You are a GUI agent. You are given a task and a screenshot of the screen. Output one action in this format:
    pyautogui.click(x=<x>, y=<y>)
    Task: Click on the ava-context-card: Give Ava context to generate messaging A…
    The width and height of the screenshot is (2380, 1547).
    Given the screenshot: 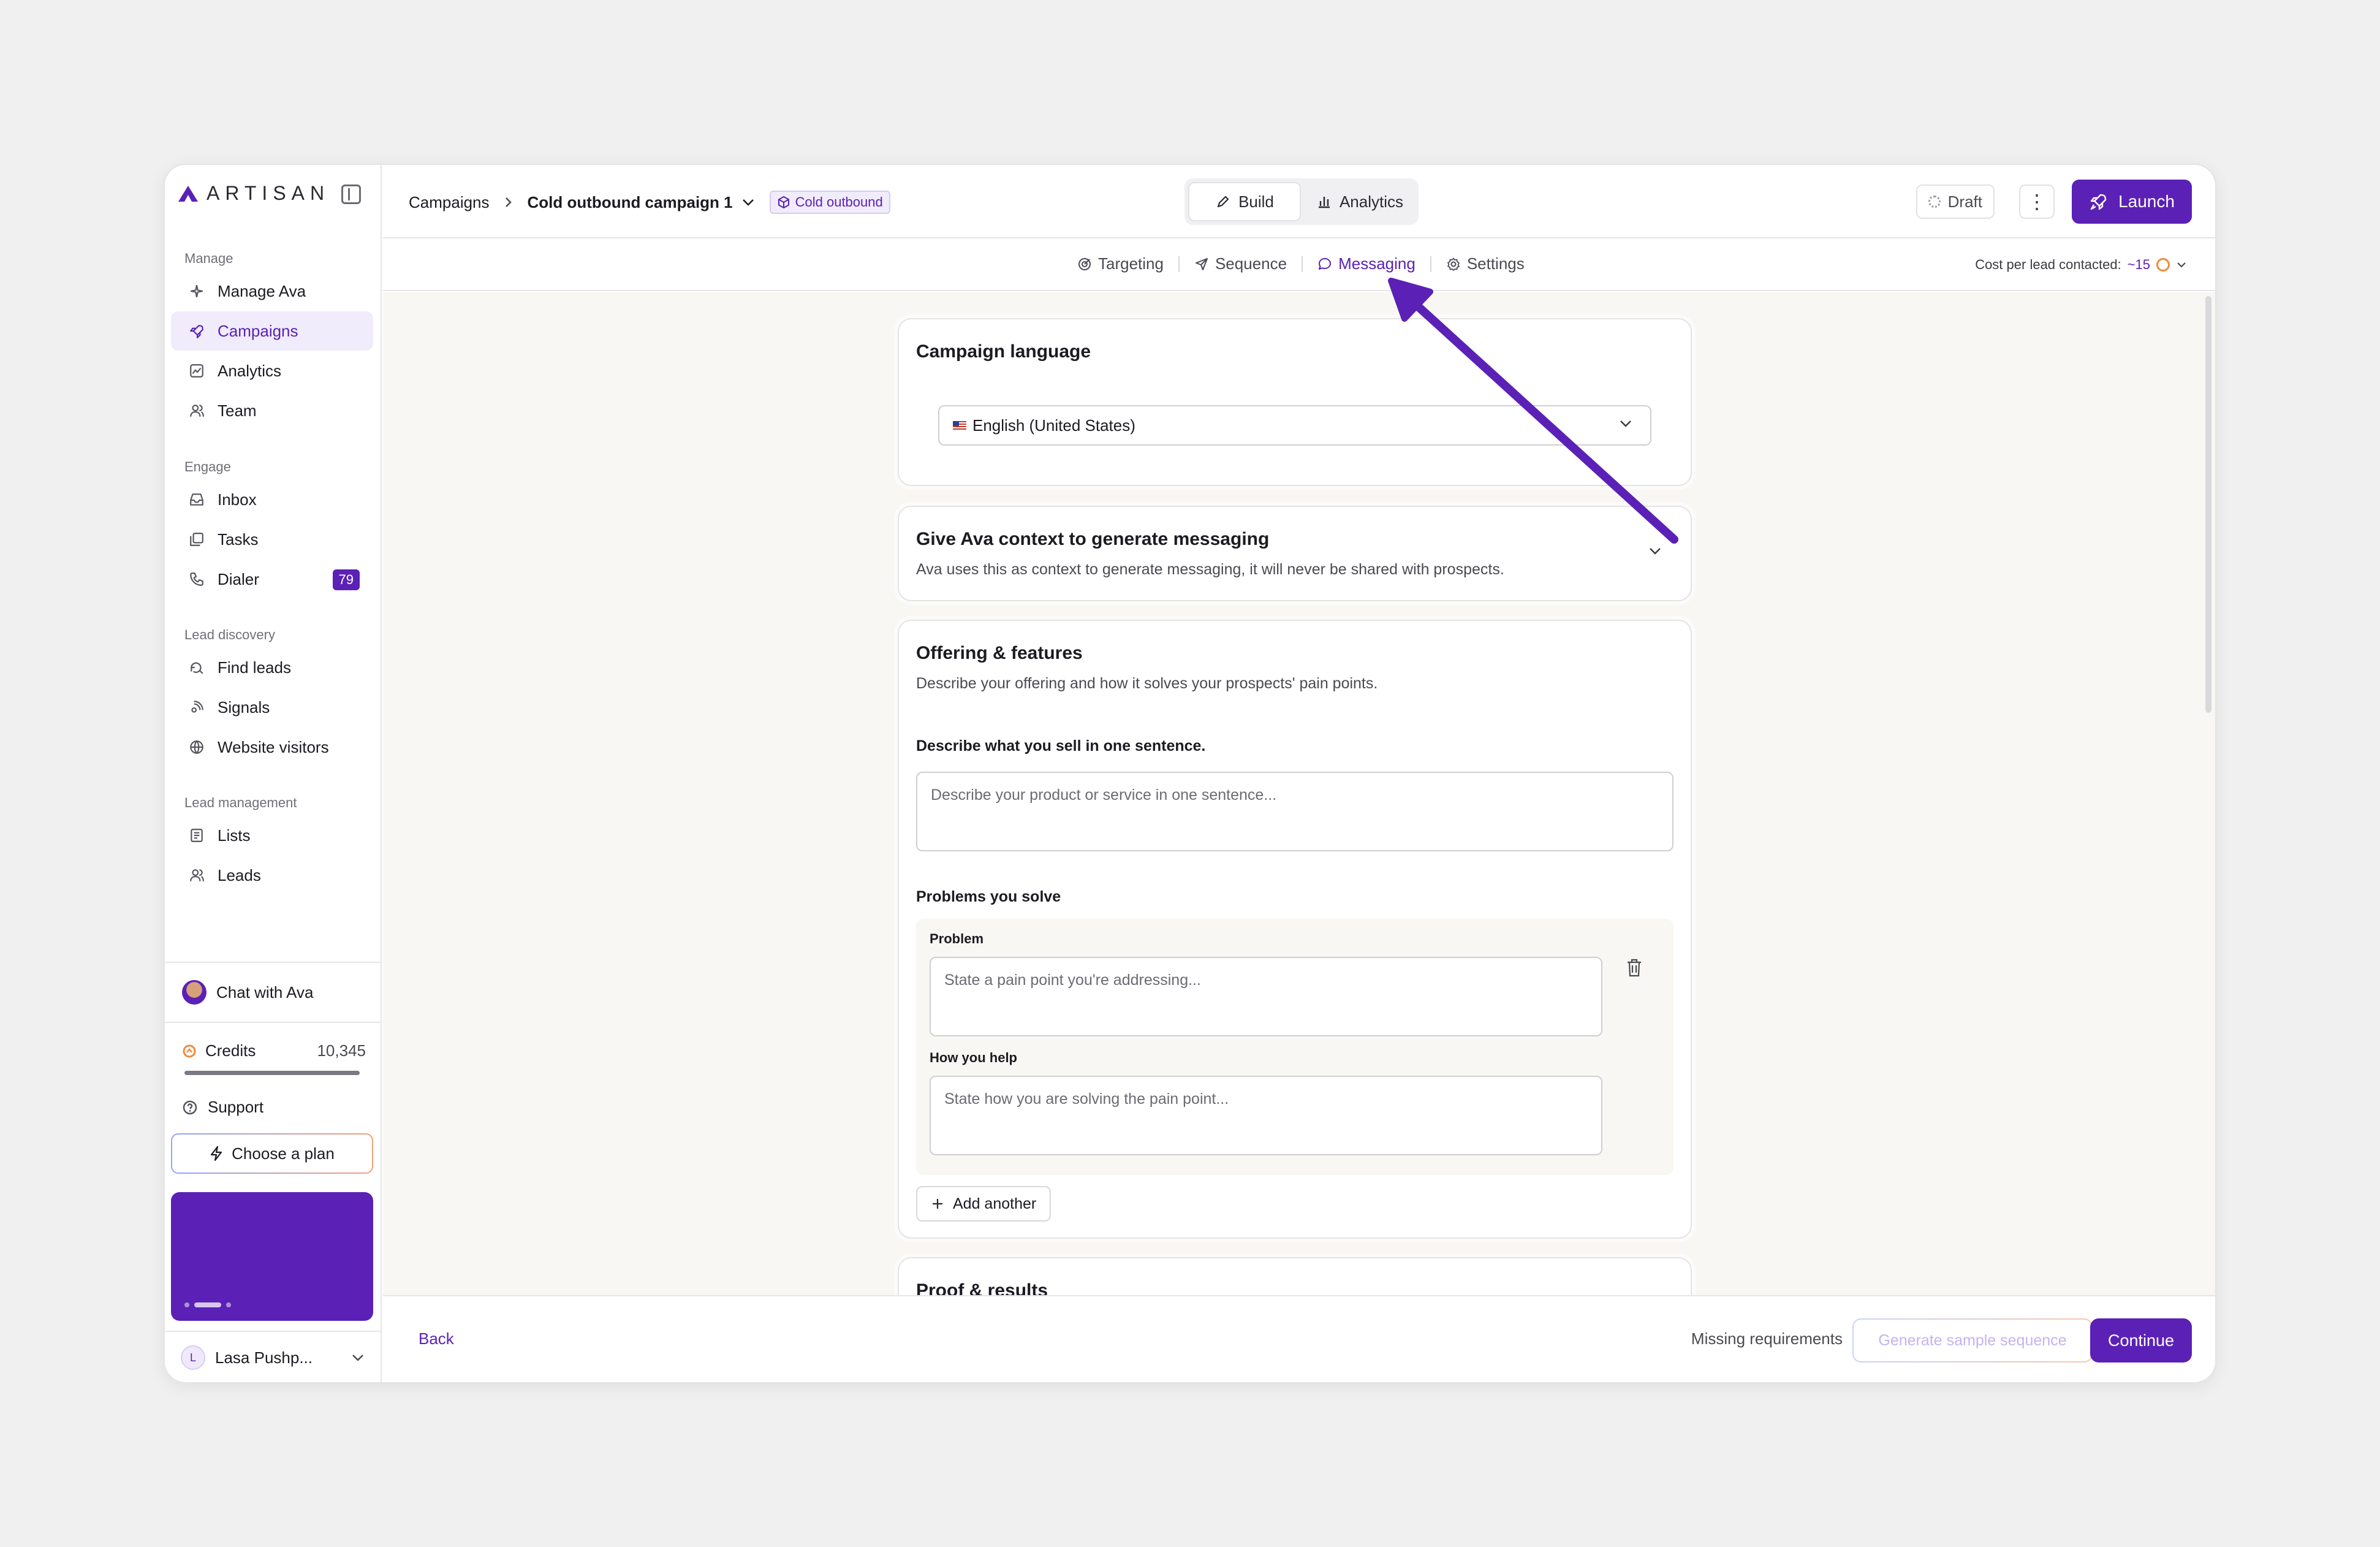 What is the action you would take?
    pyautogui.click(x=1295, y=553)
    